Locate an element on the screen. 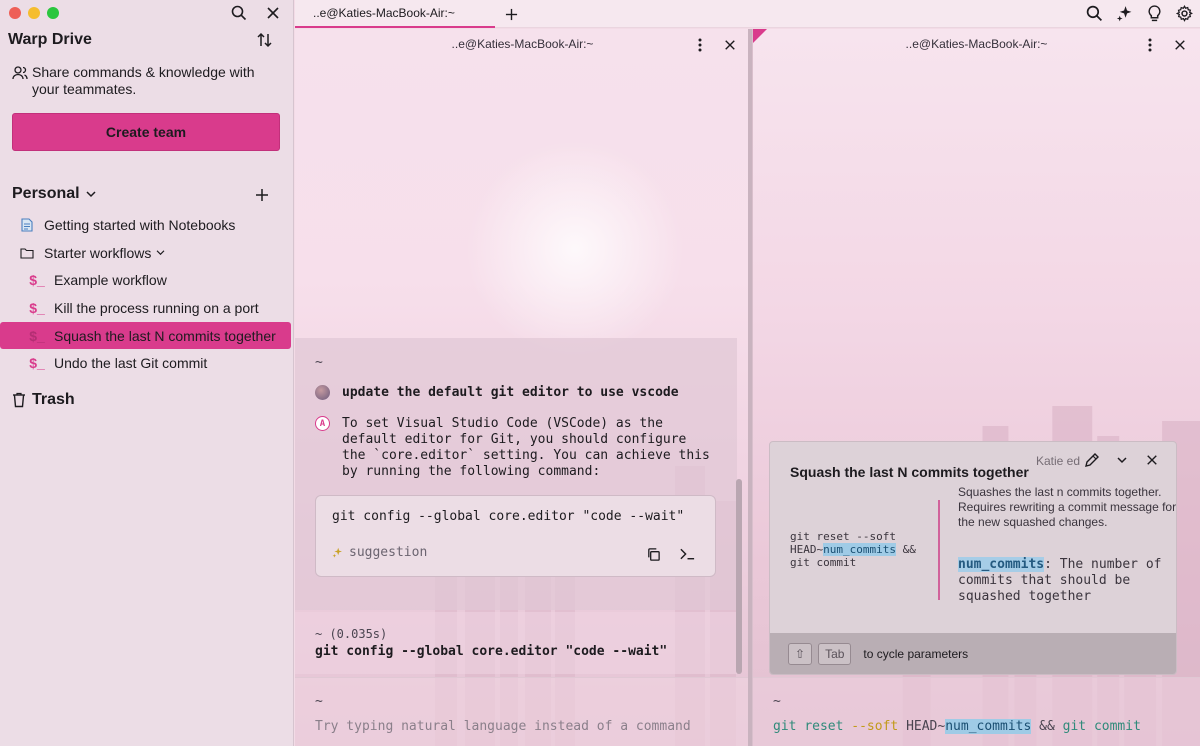 This screenshot has width=1200, height=746. copy-icon is located at coordinates (653, 554).